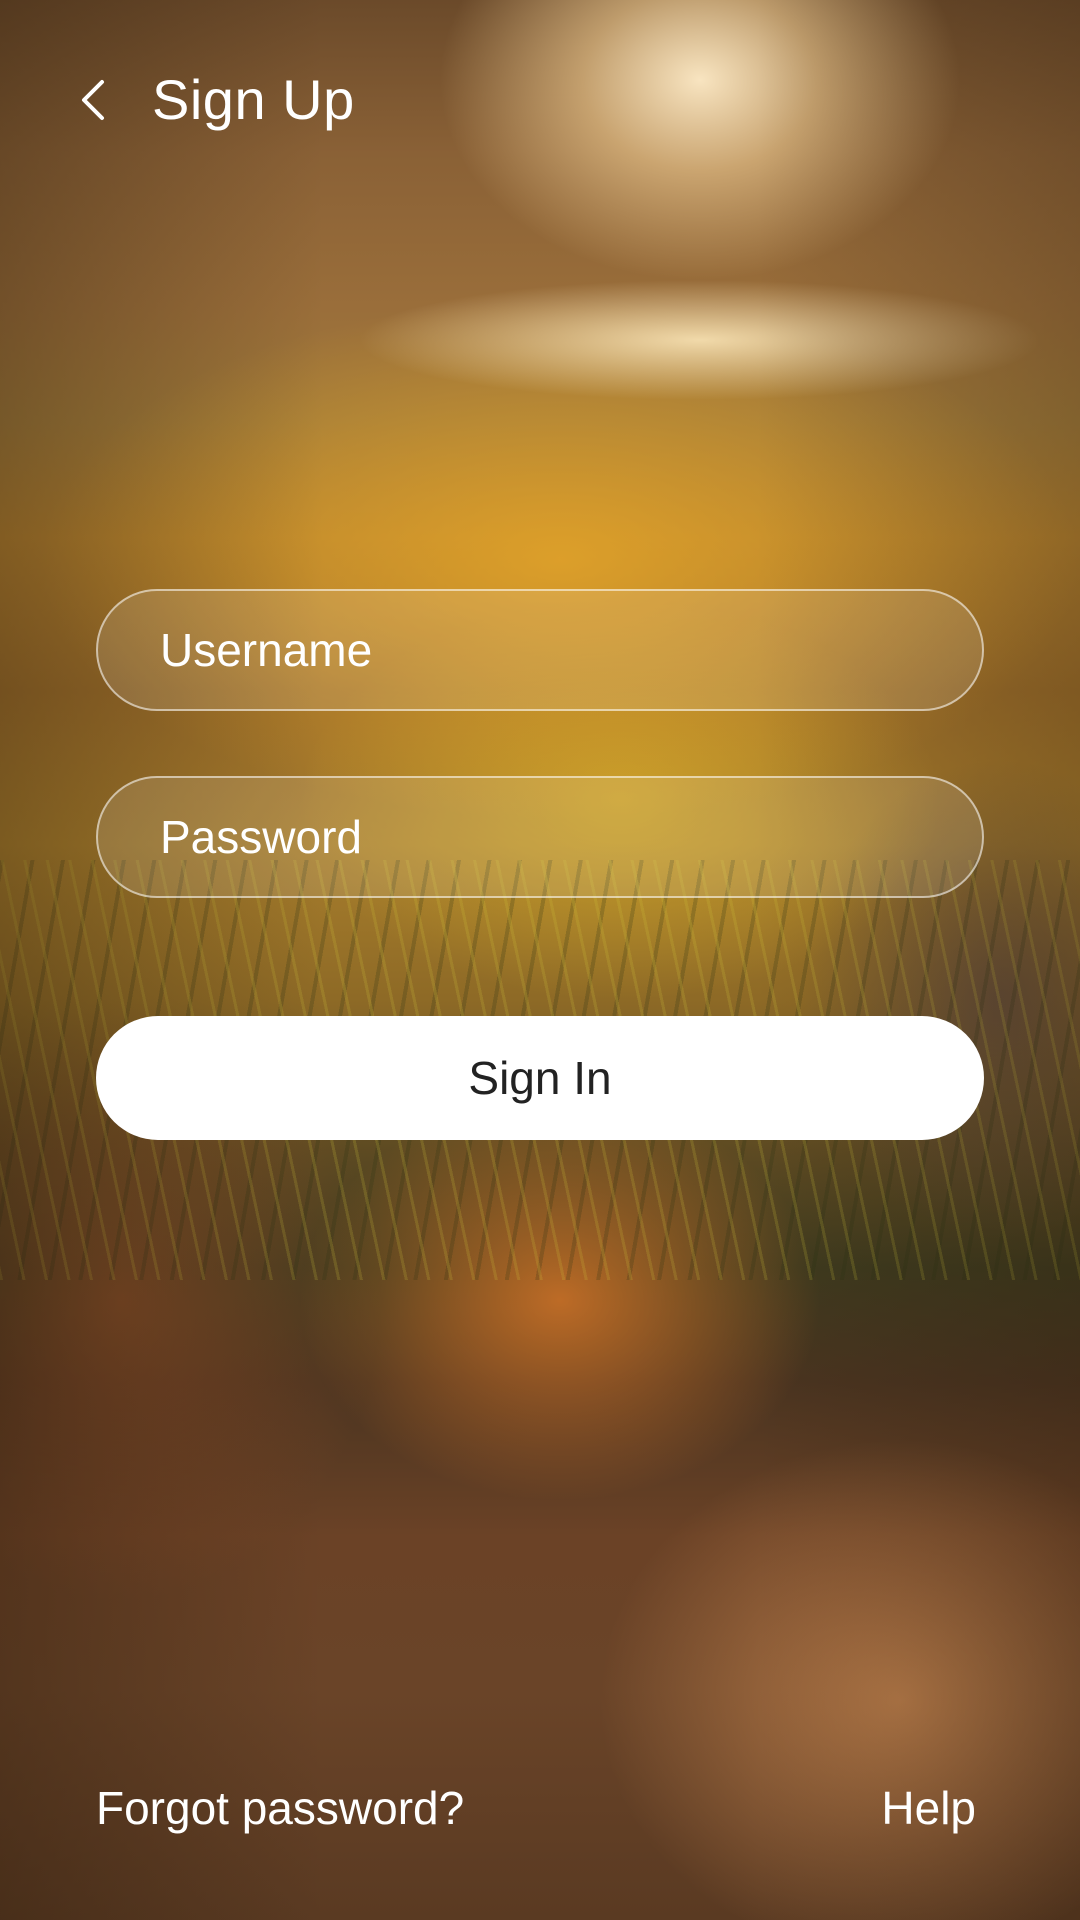 The image size is (1080, 1920). What do you see at coordinates (928, 1808) in the screenshot?
I see `help-link: Help` at bounding box center [928, 1808].